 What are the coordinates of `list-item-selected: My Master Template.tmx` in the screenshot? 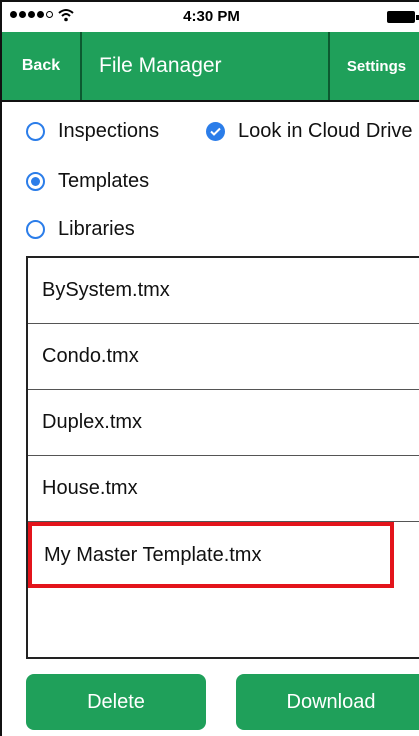 It's located at (211, 555).